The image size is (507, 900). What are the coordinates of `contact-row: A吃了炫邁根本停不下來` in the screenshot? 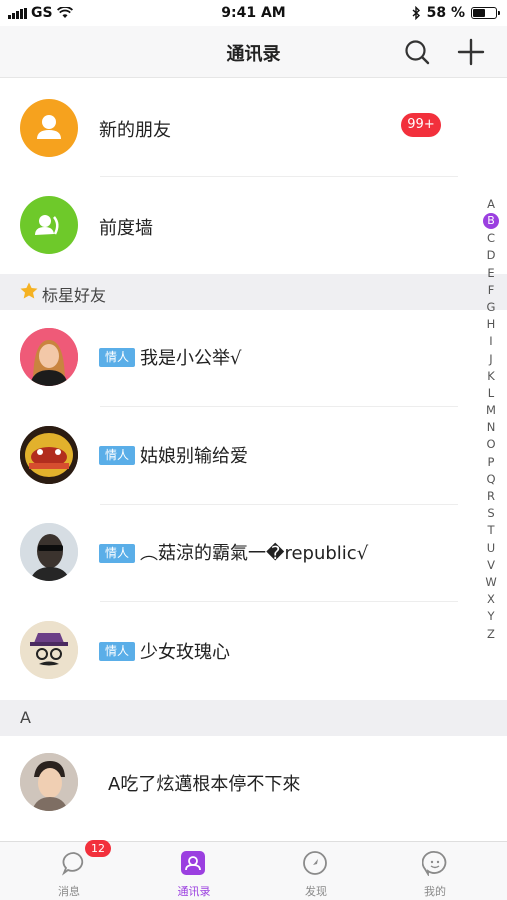 It's located at (240, 786).